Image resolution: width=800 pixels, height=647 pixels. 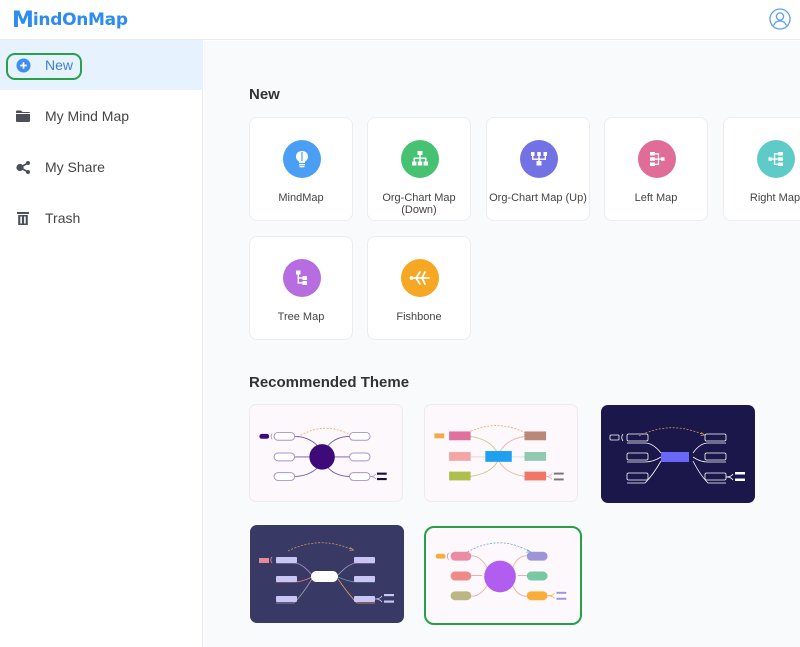 What do you see at coordinates (776, 159) in the screenshot?
I see `right-map-icon` at bounding box center [776, 159].